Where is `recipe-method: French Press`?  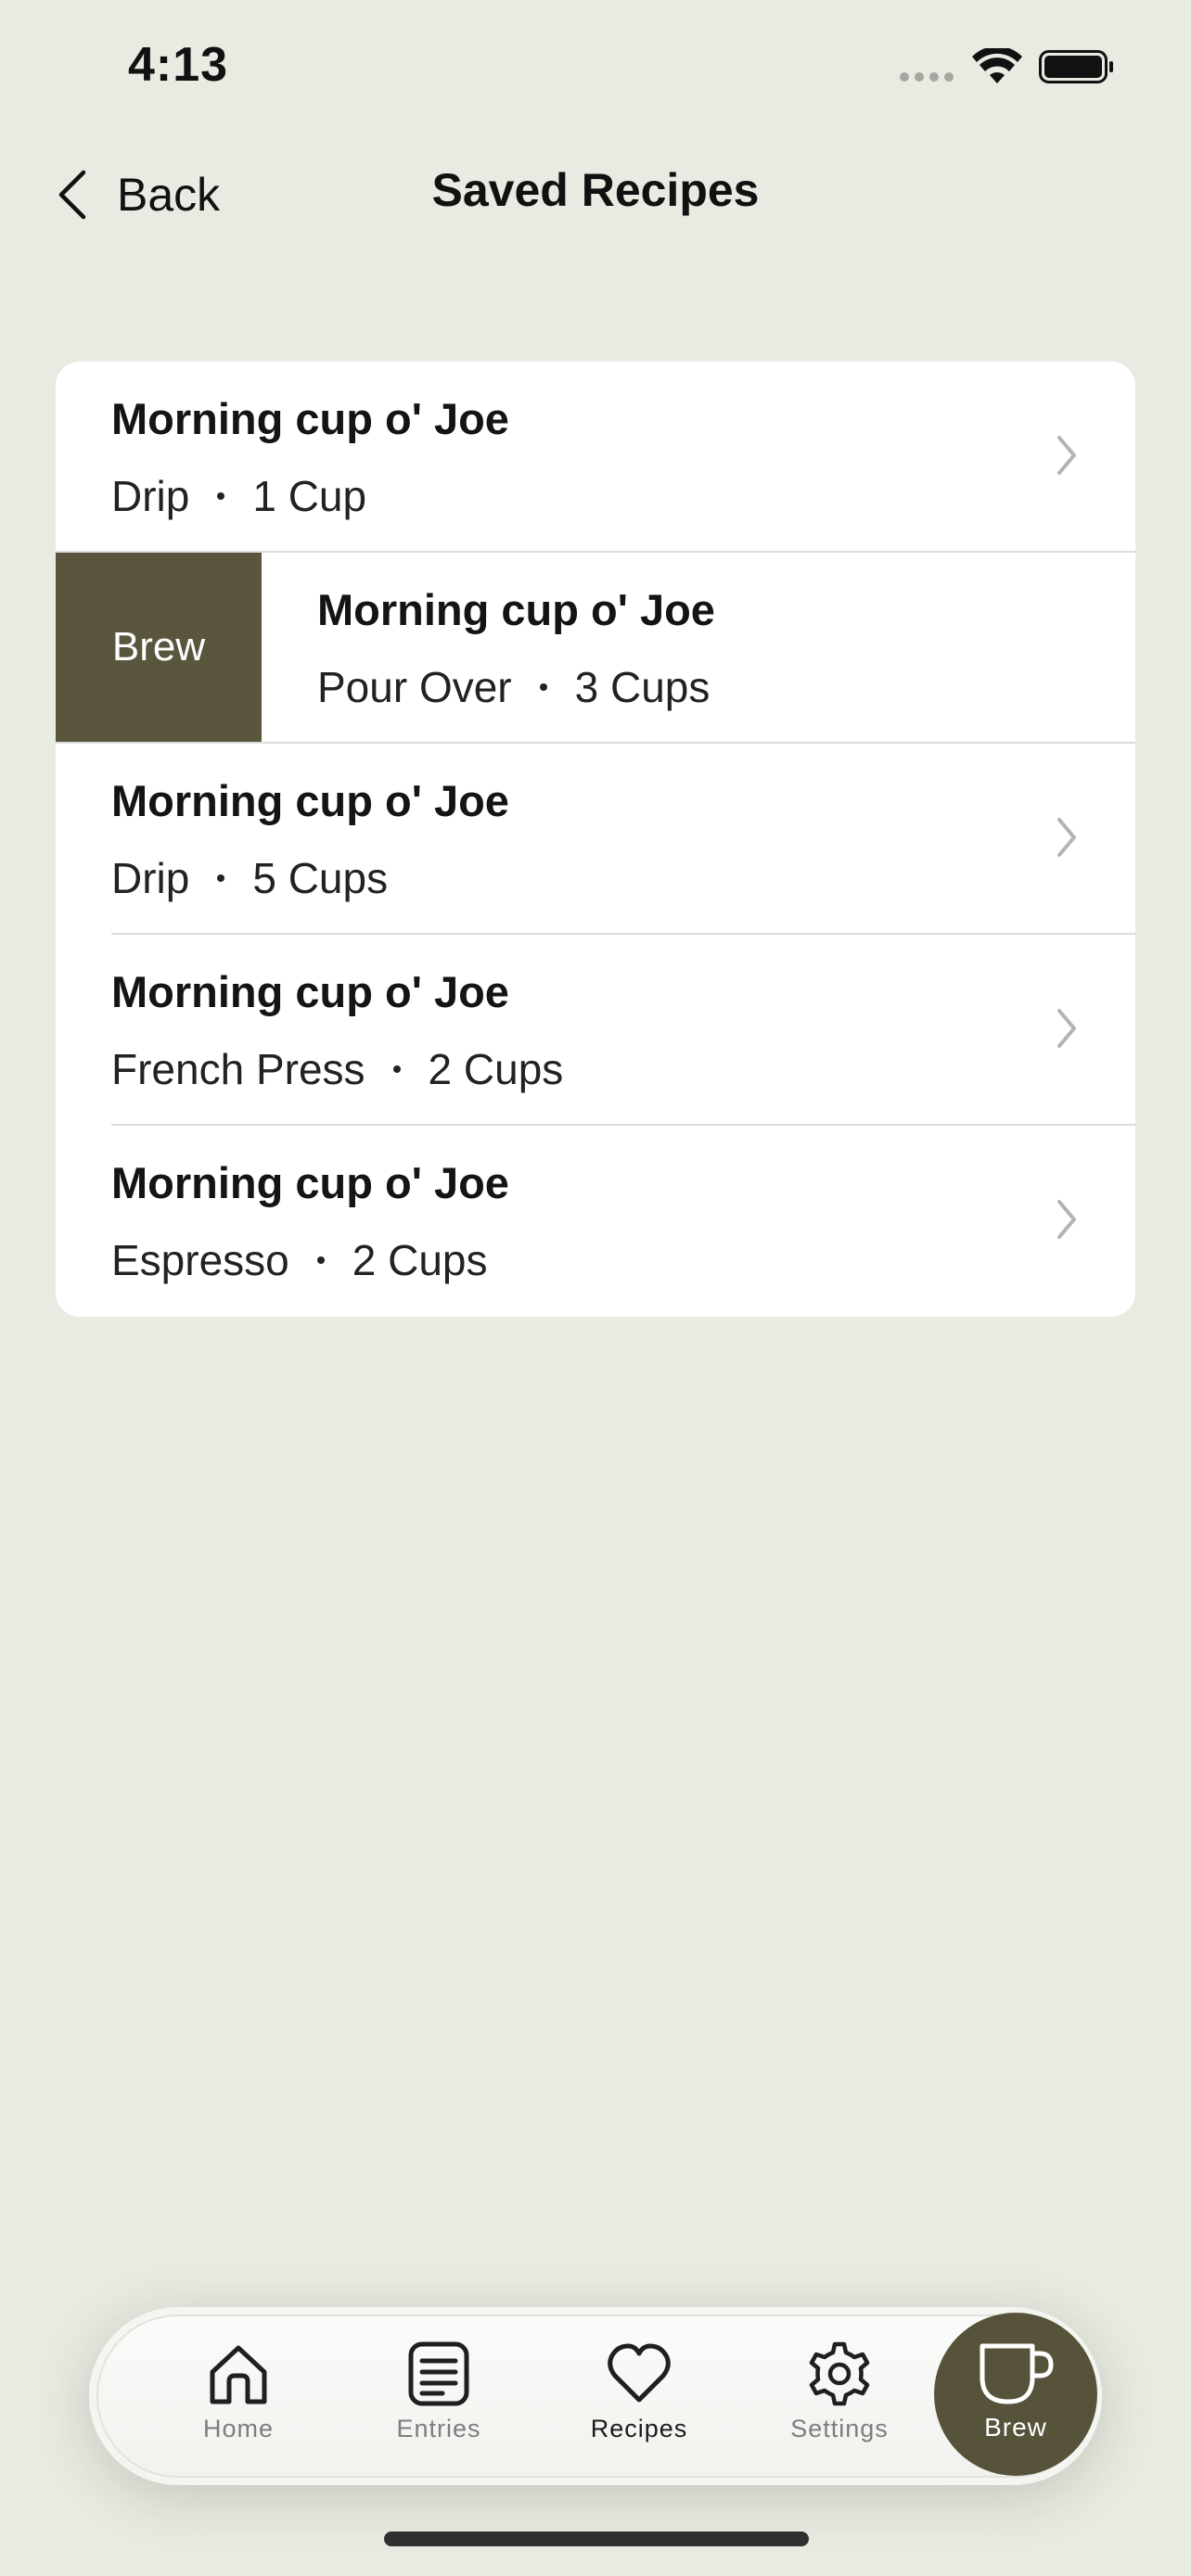 recipe-method: French Press is located at coordinates (238, 1069).